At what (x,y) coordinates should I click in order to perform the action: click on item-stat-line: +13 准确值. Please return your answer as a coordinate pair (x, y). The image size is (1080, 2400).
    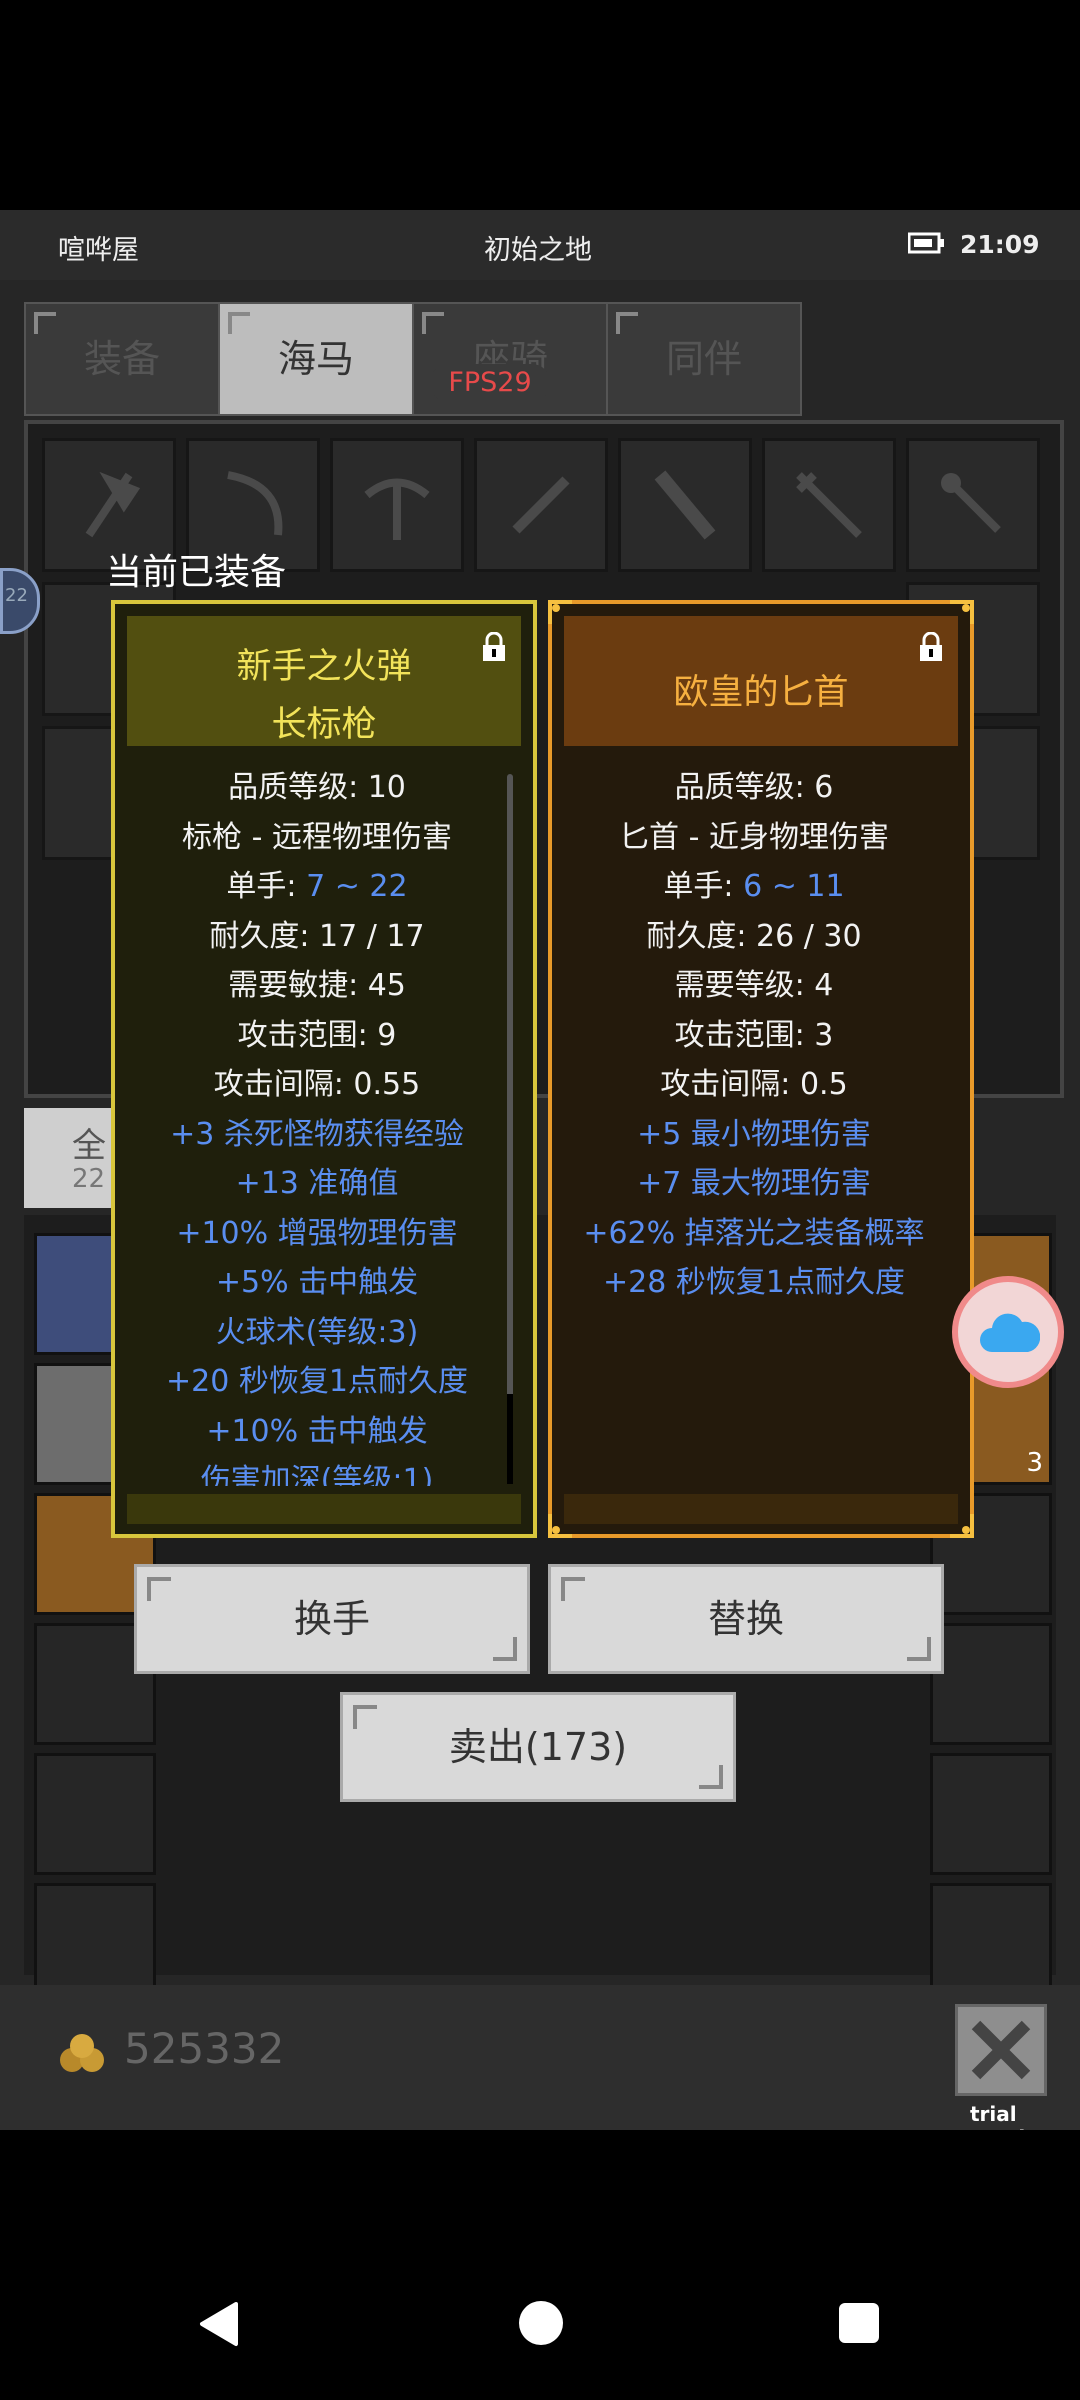
    Looking at the image, I should click on (317, 1183).